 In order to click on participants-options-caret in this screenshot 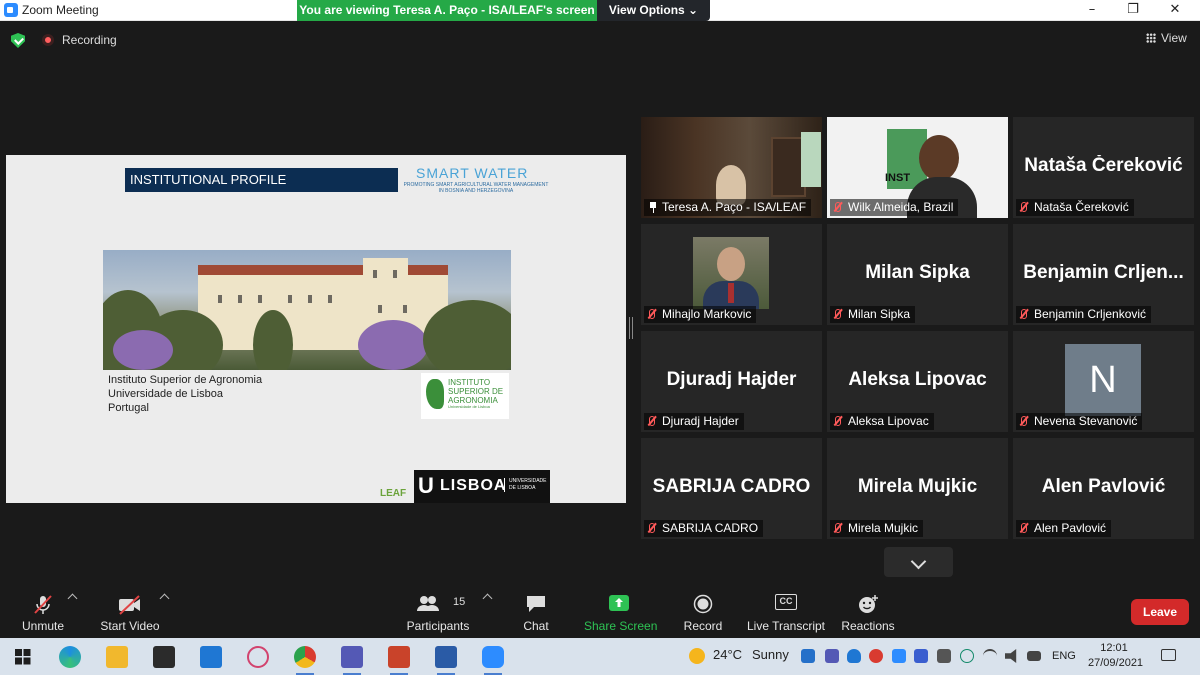, I will do `click(487, 598)`.